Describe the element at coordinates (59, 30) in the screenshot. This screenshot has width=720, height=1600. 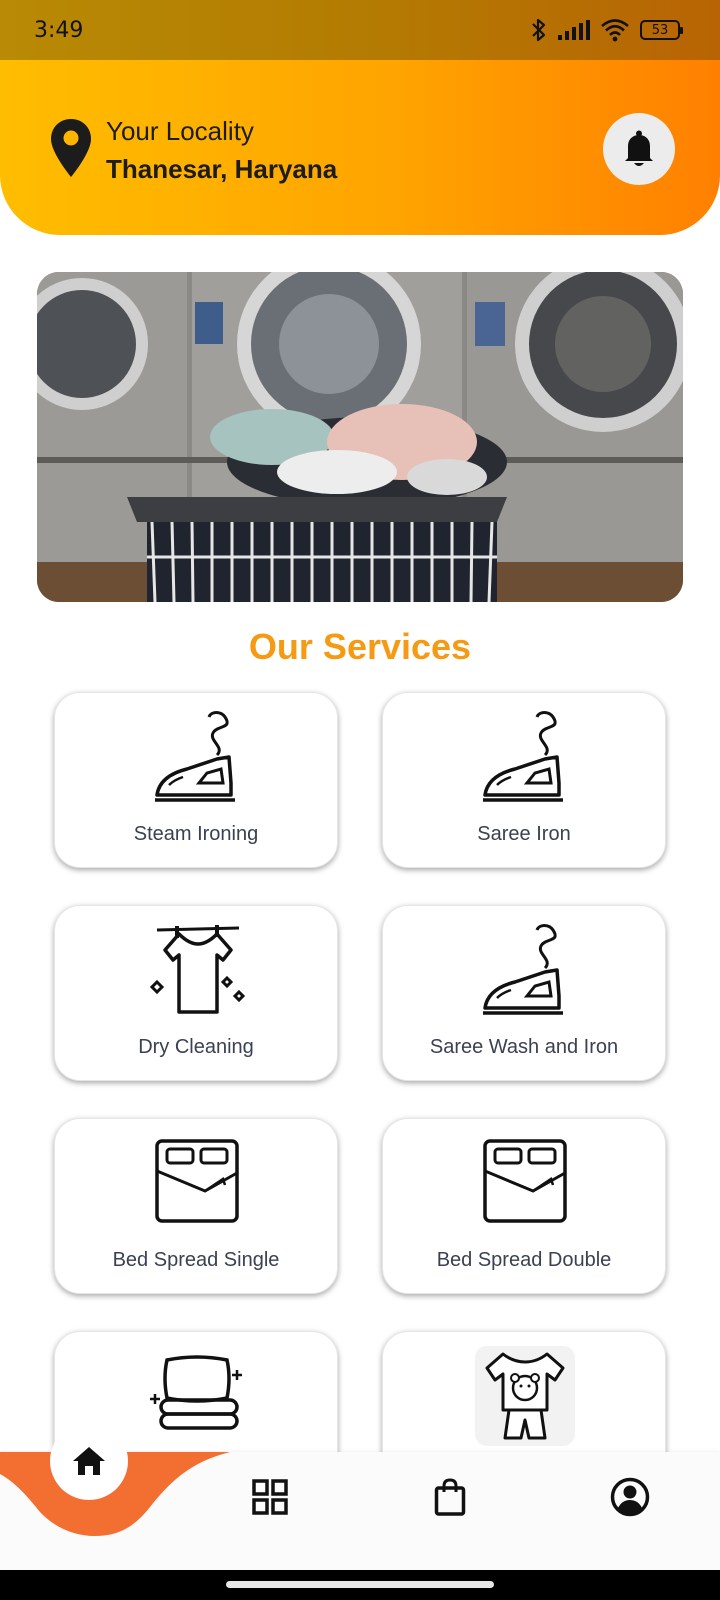
I see `status-time: 3:49` at that location.